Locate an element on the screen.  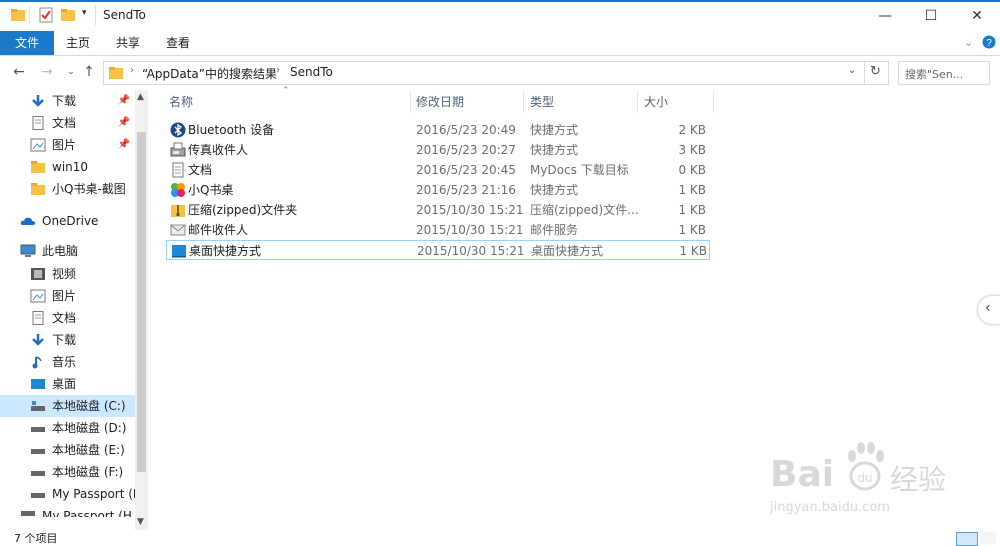
help-icon: ? is located at coordinates (989, 42).